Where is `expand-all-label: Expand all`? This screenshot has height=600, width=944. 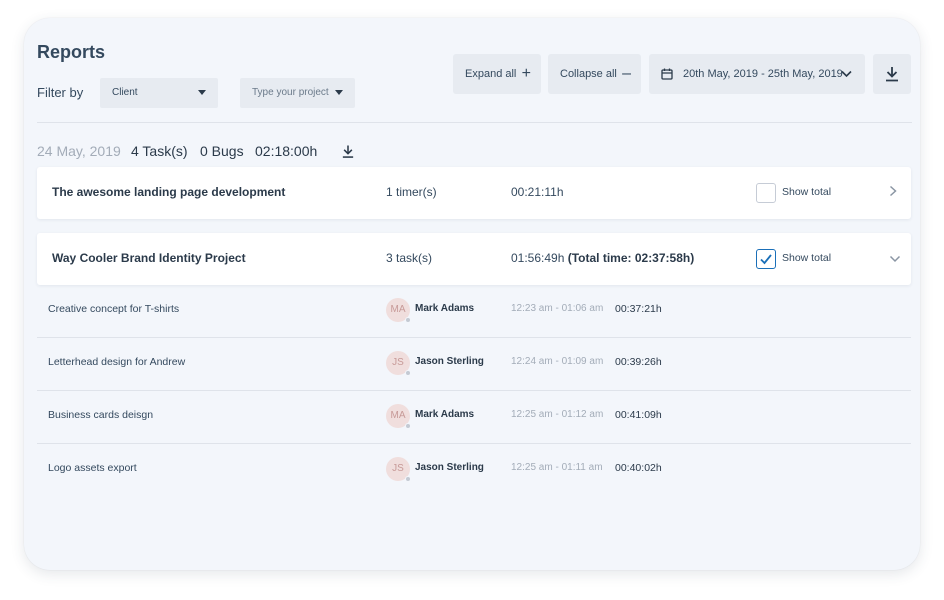
expand-all-label: Expand all is located at coordinates (491, 74).